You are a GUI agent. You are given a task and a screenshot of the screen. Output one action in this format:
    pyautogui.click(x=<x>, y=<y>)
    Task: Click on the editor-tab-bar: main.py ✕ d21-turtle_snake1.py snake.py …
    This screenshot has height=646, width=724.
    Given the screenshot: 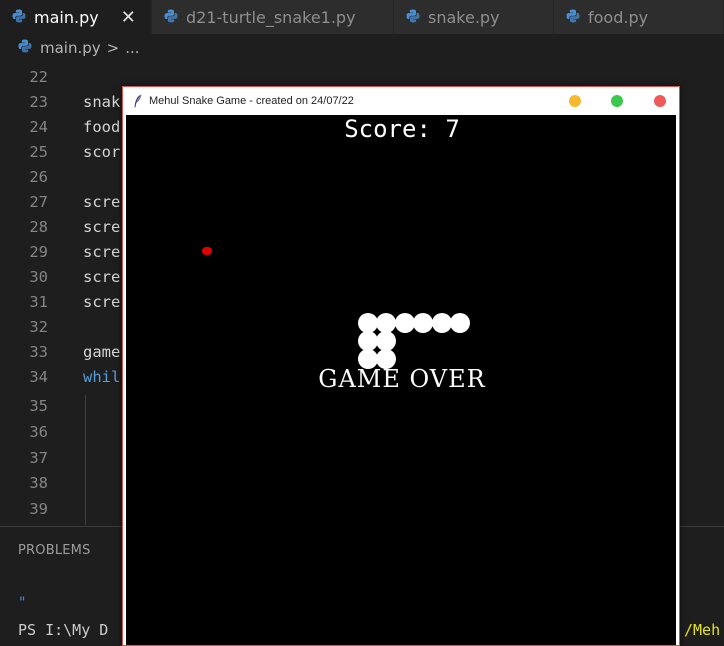 What is the action you would take?
    pyautogui.click(x=362, y=17)
    